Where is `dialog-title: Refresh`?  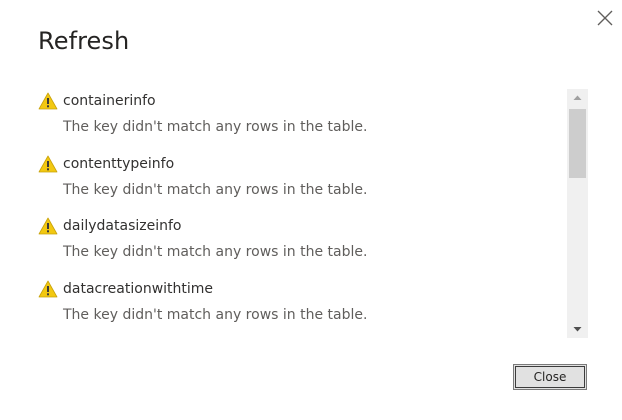
dialog-title: Refresh is located at coordinates (84, 41).